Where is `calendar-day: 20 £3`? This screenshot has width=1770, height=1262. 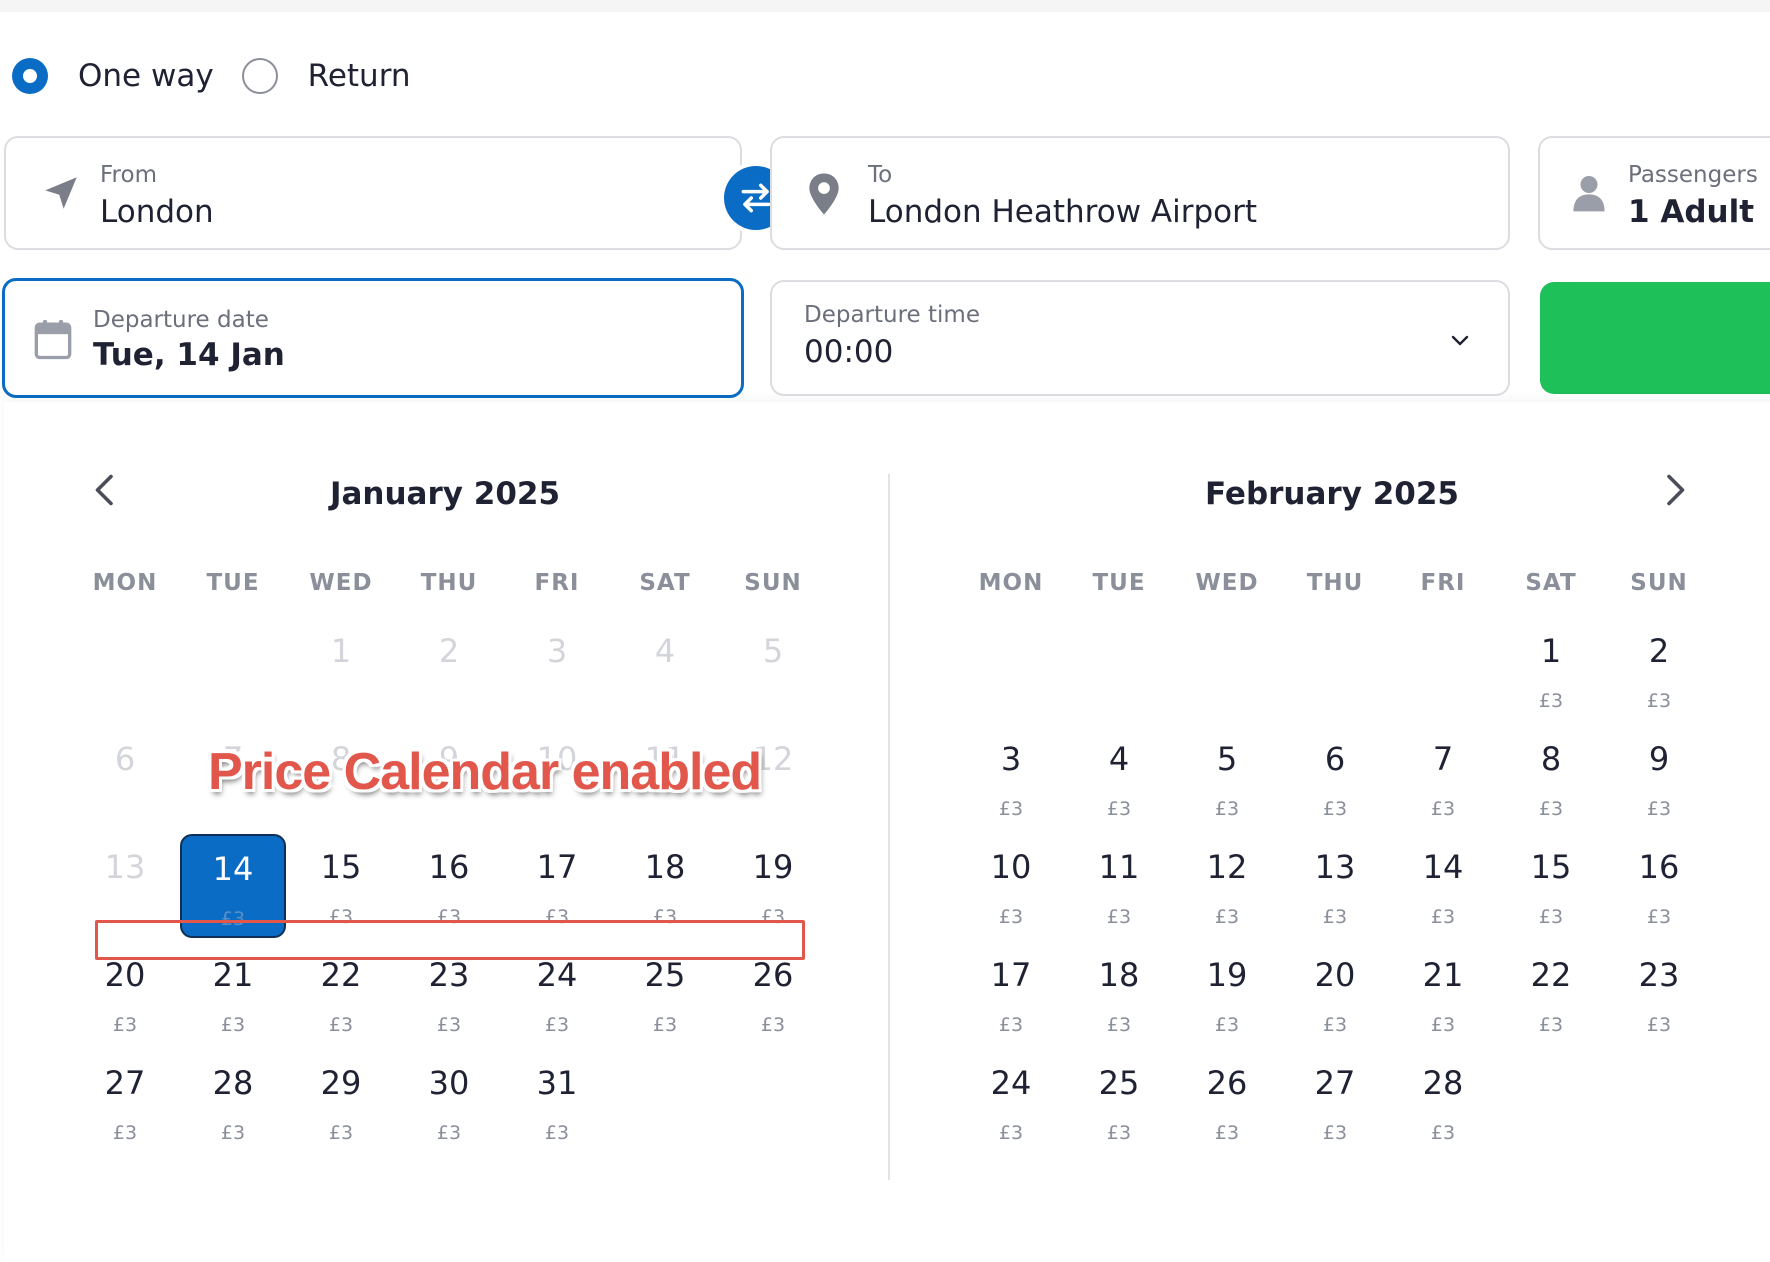
calendar-day: 20 £3 is located at coordinates (1335, 994).